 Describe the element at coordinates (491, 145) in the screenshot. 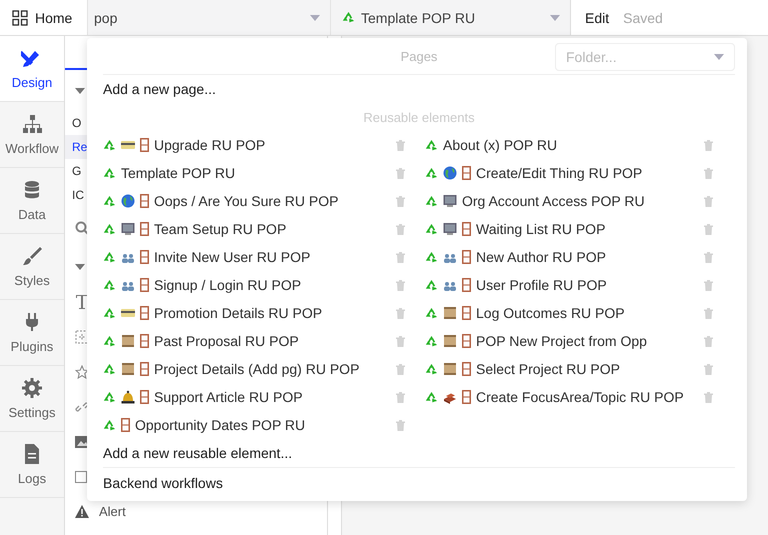

I see `reusable-element-item: About (x) POP RU` at that location.